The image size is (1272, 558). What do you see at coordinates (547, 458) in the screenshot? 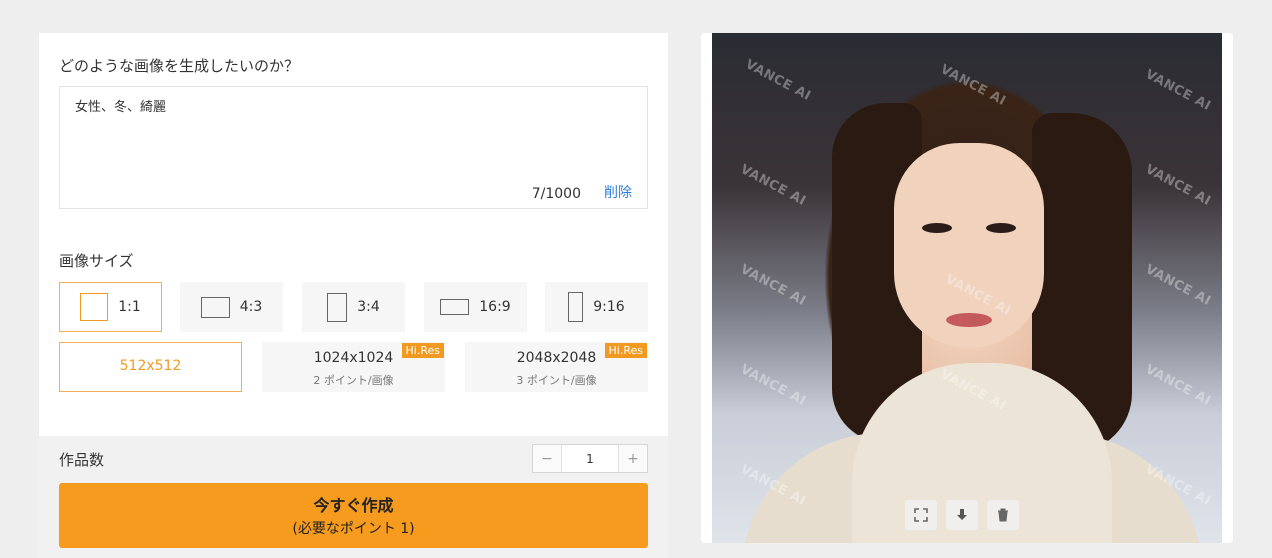
I see `decrement-button: −` at bounding box center [547, 458].